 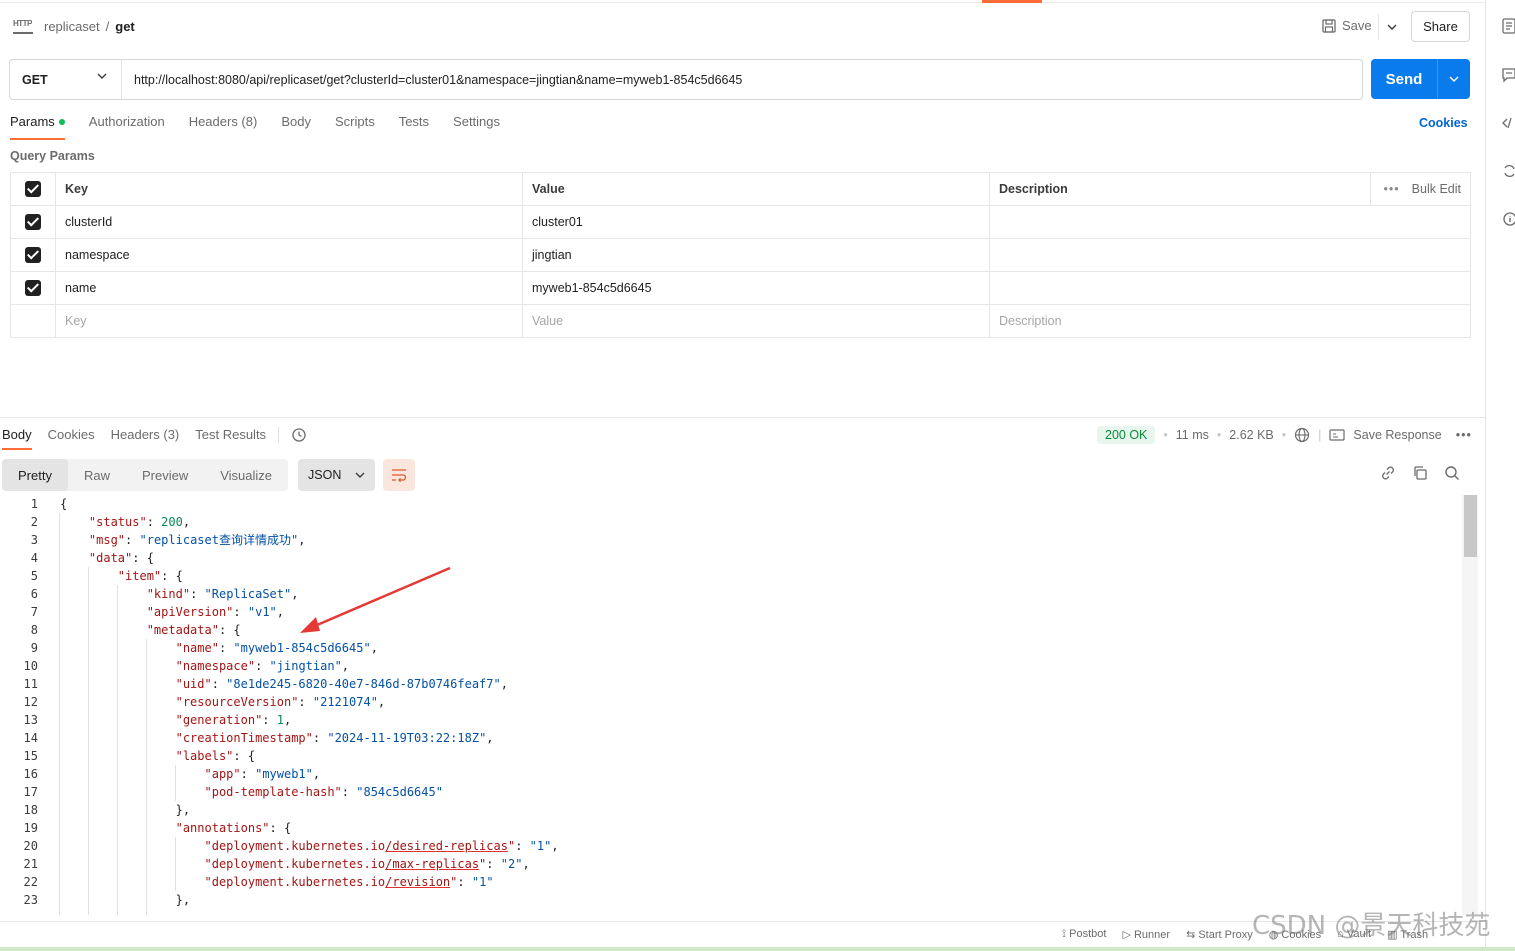 I want to click on line-number: 16, so click(x=30, y=774).